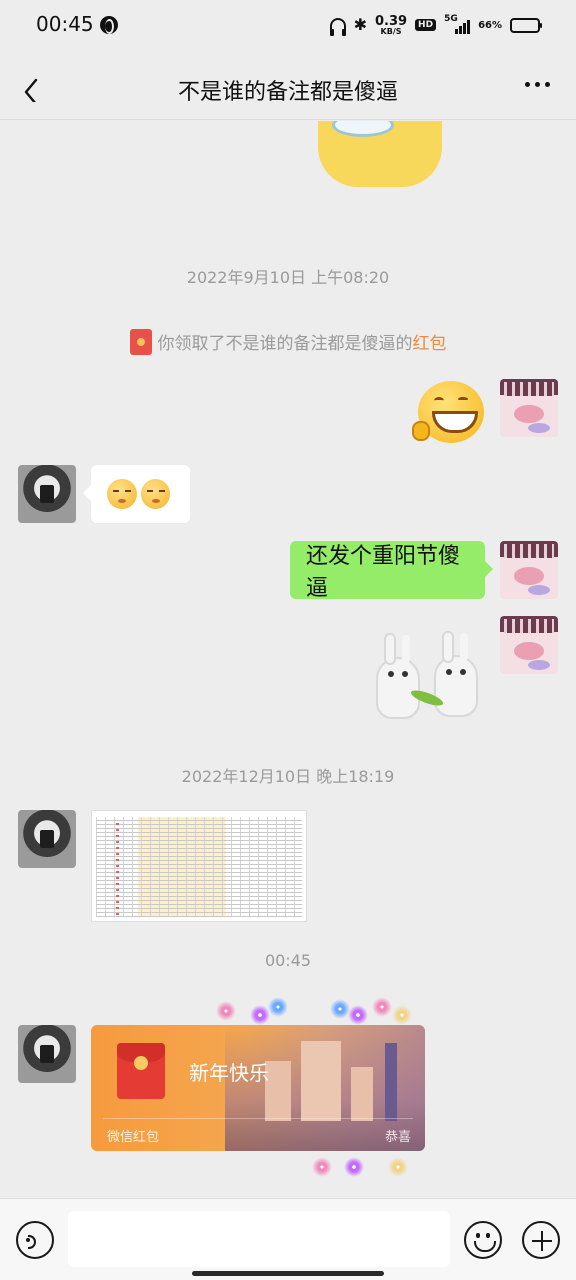 This screenshot has width=576, height=1280. What do you see at coordinates (526, 25) in the screenshot?
I see `battery-icon` at bounding box center [526, 25].